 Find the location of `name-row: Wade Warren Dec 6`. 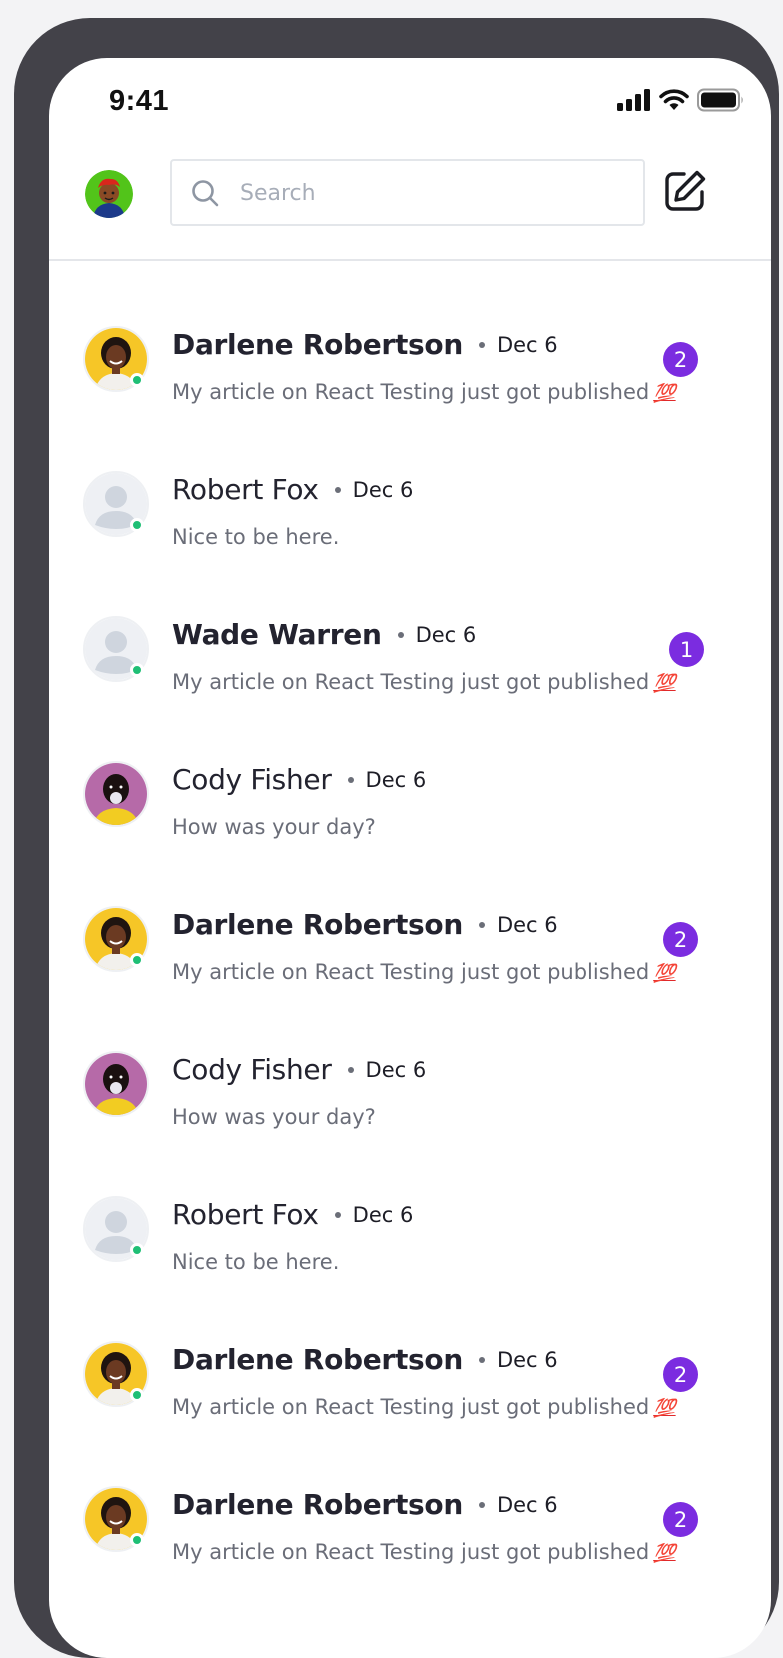

name-row: Wade Warren Dec 6 is located at coordinates (324, 634).